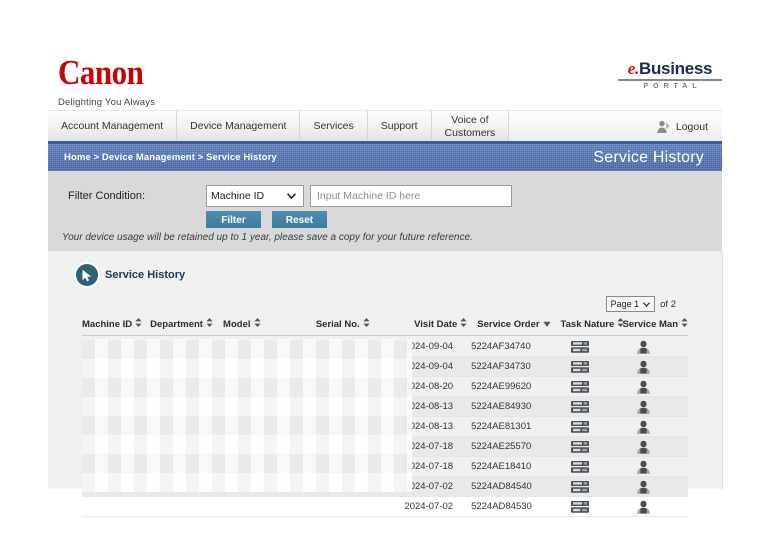 The image size is (770, 540). I want to click on col-model: Model, so click(269, 324).